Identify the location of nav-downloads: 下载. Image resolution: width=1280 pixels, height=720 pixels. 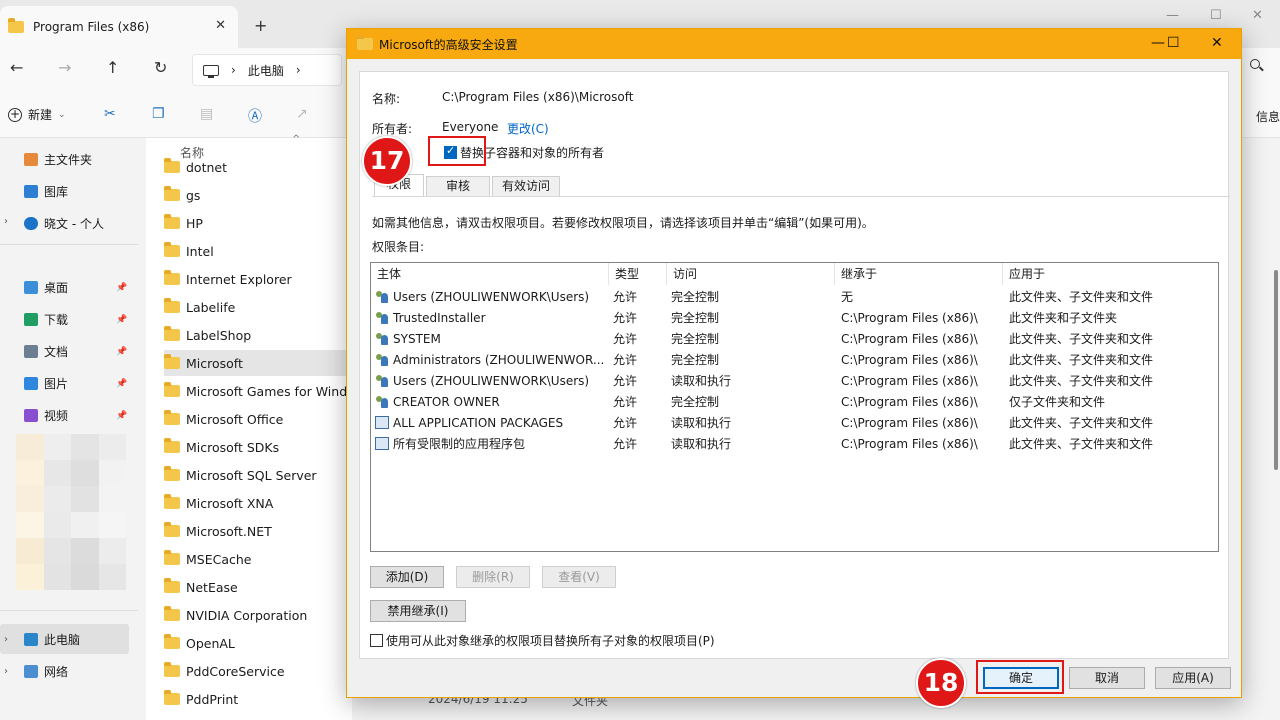
(46, 319).